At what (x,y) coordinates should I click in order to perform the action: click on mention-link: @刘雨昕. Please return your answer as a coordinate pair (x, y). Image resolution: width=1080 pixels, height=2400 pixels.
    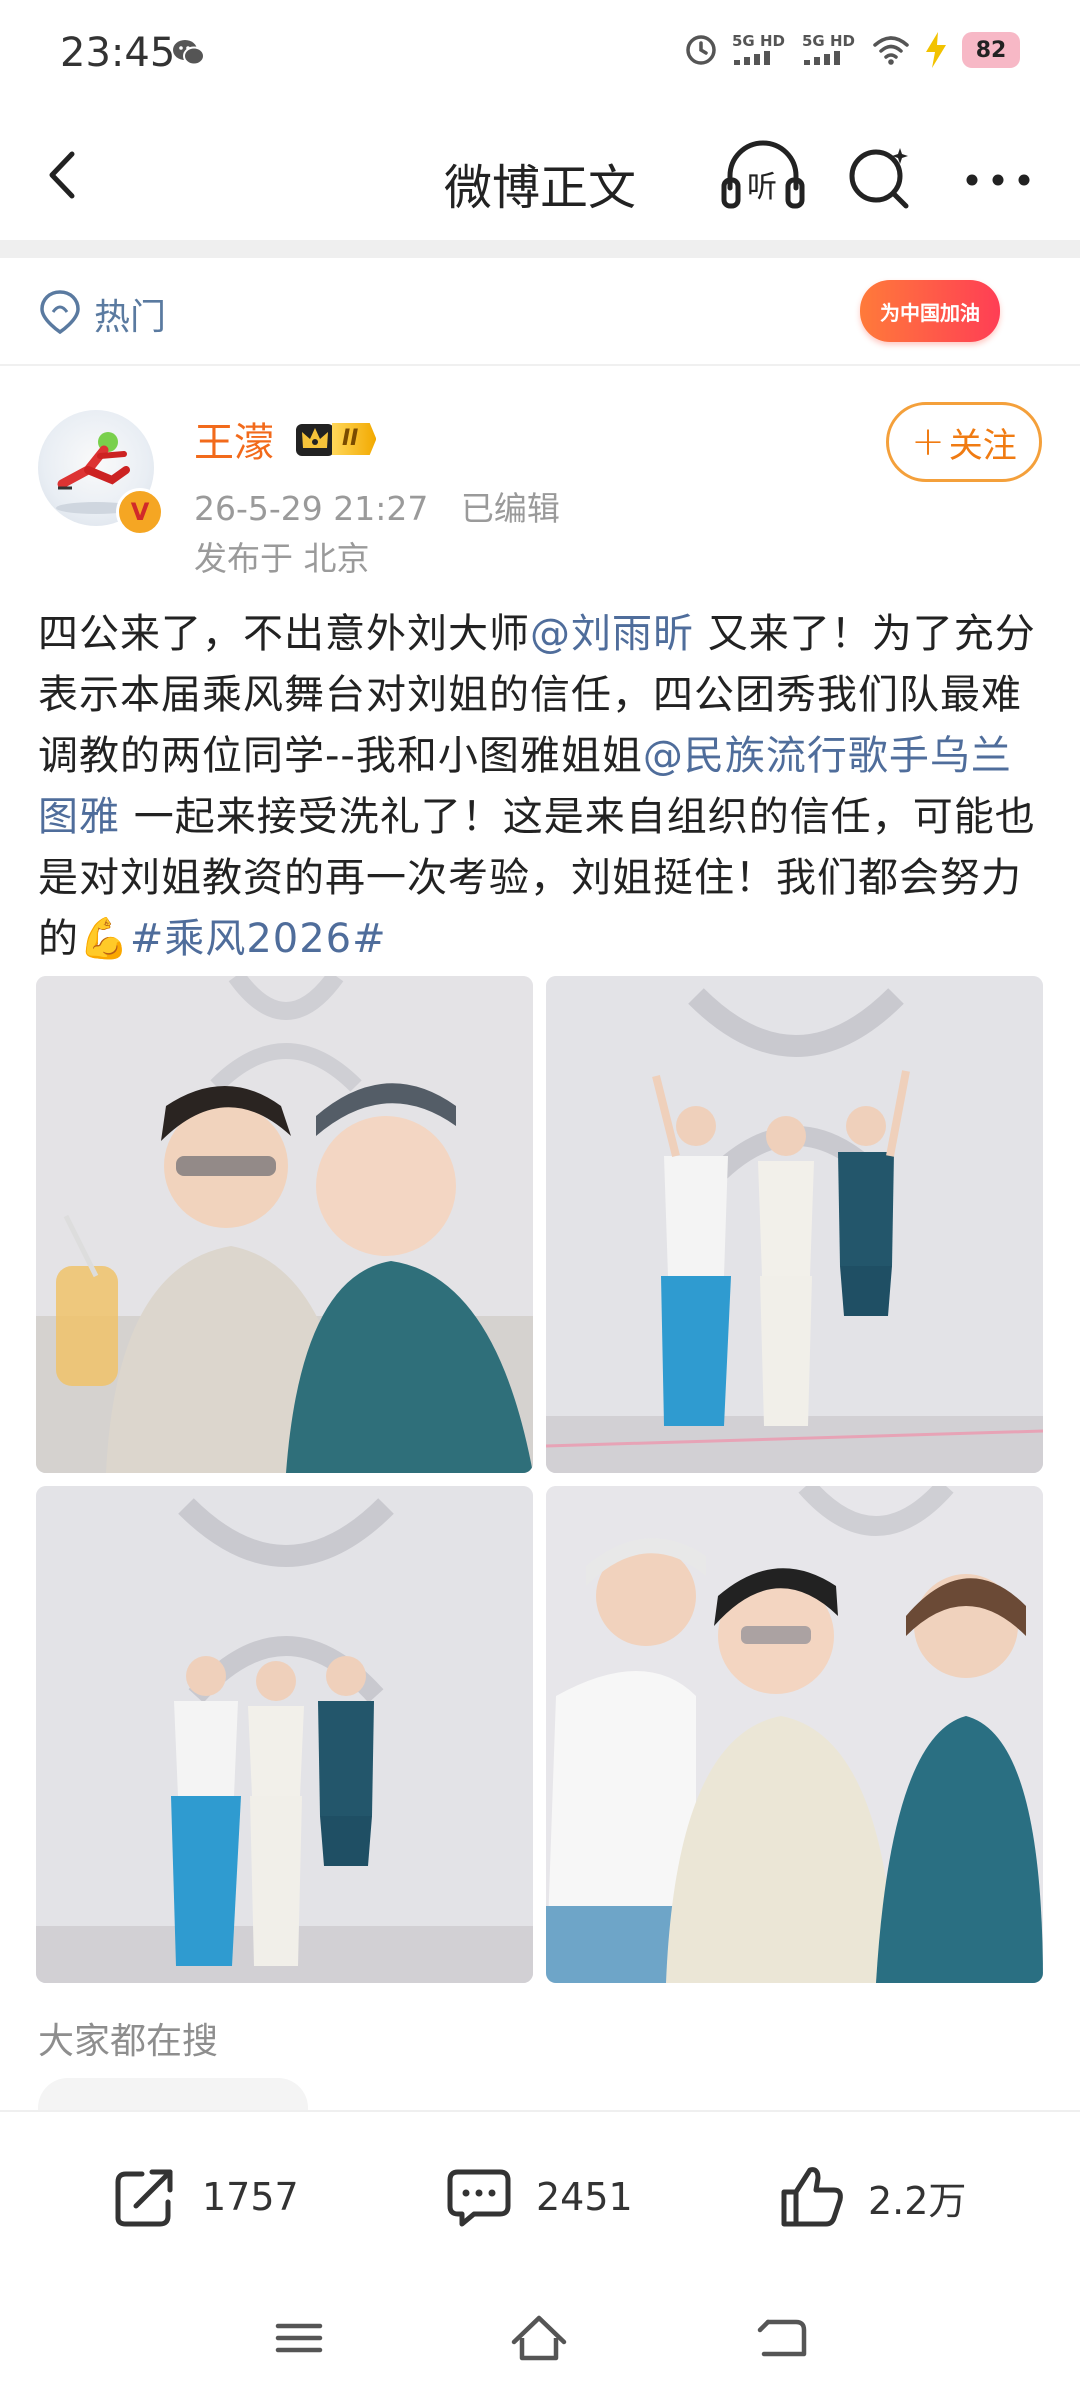
    Looking at the image, I should click on (612, 634).